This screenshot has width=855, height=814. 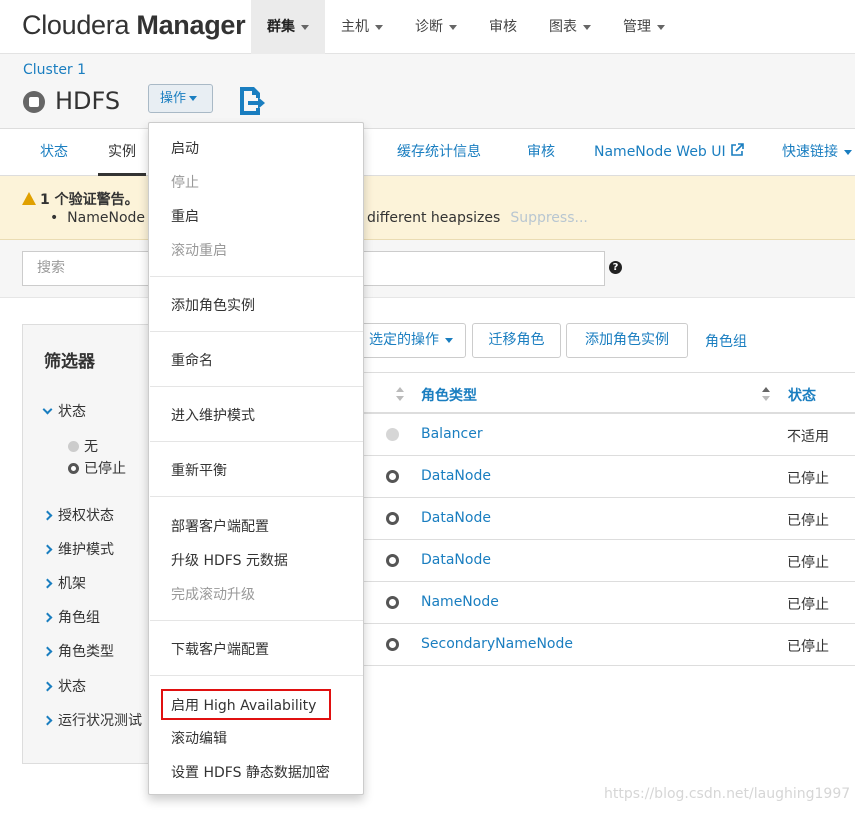 What do you see at coordinates (392, 434) in the screenshot?
I see `na-status-icon` at bounding box center [392, 434].